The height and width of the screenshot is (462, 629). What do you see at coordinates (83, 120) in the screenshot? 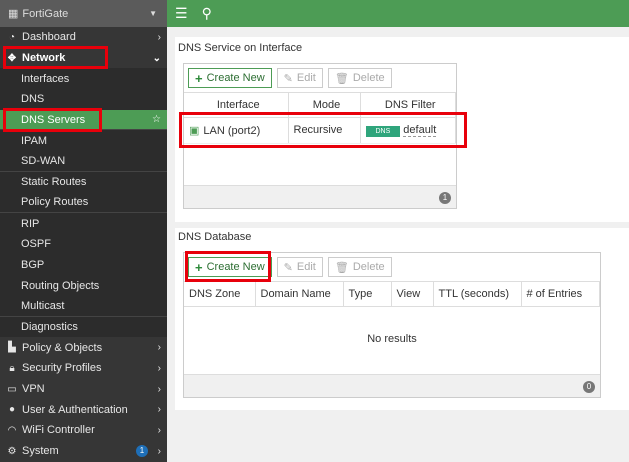
I see `sidebar-item-dns-servers: DNS Servers ☆` at bounding box center [83, 120].